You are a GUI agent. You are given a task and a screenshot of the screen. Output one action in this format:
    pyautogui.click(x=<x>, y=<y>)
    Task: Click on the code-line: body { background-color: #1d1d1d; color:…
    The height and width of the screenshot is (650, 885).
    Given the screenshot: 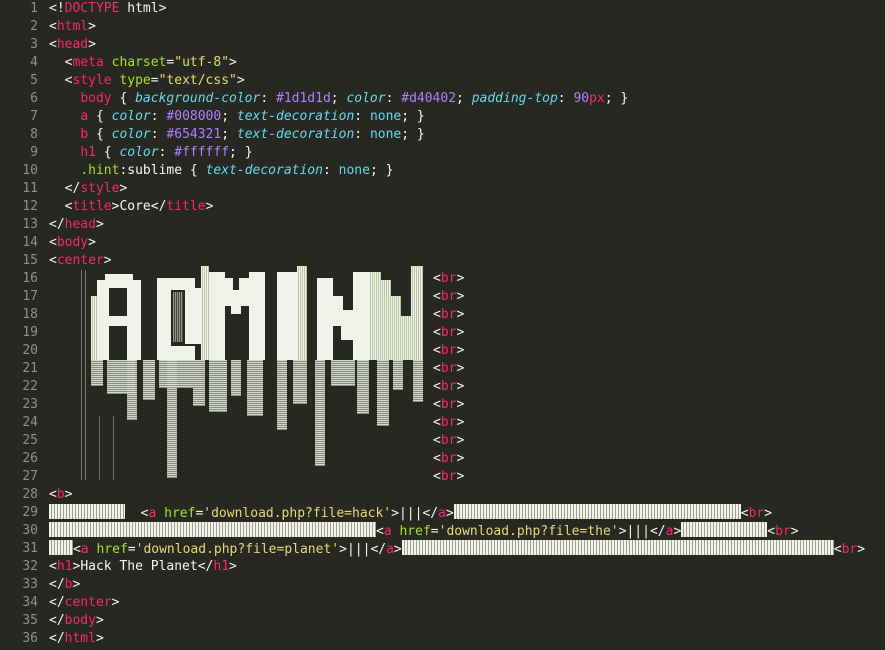 What is the action you would take?
    pyautogui.click(x=354, y=98)
    